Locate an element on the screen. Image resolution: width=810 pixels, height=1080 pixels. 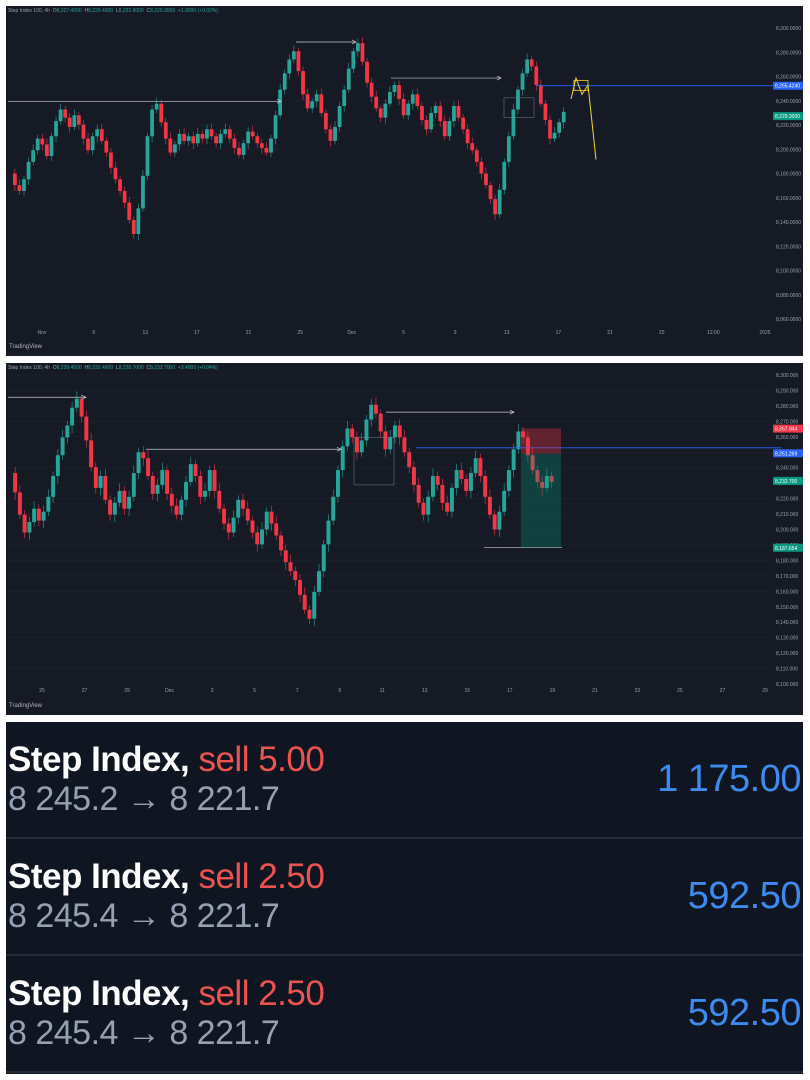
y-tick-label: 8,120.0000 is located at coordinates (788, 247).